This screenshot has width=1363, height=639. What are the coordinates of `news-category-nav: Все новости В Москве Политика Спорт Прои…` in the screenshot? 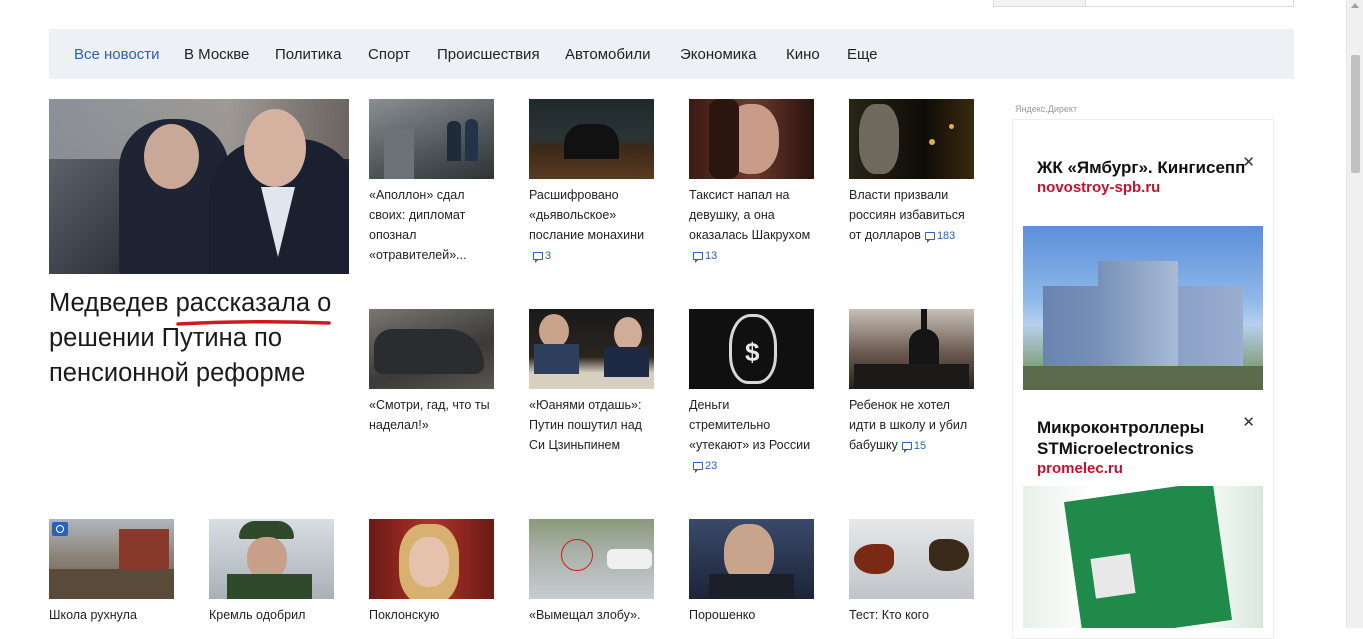 It's located at (671, 54).